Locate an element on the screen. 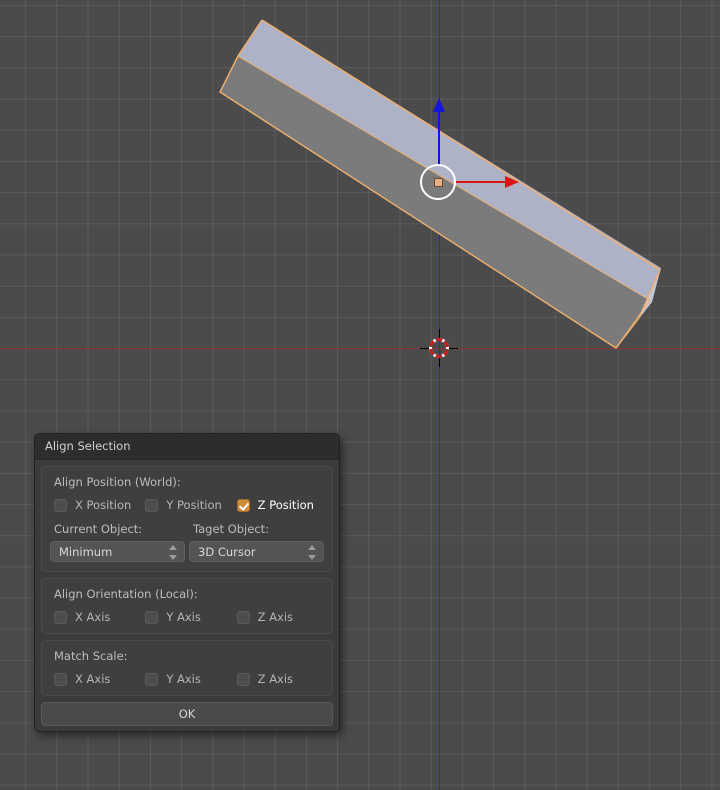 The height and width of the screenshot is (790, 720). current-object-group: Current Object: Minimum is located at coordinates (117, 542).